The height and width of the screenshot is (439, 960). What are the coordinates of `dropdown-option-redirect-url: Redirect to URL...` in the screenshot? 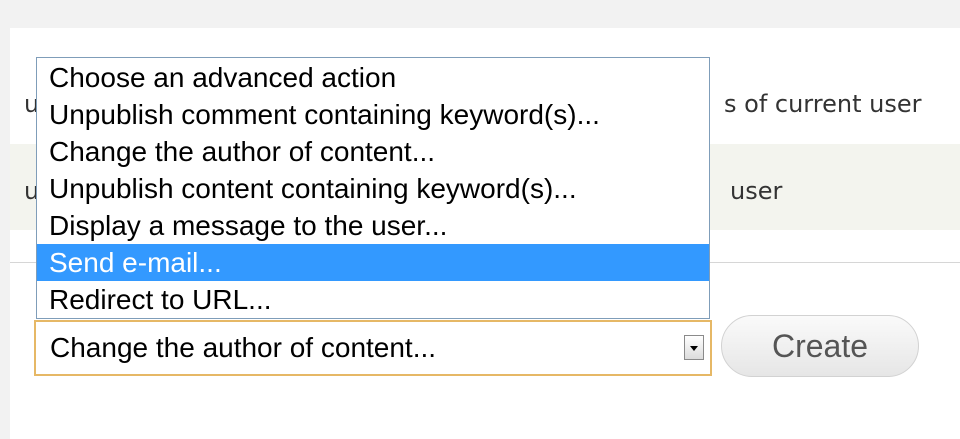 It's located at (373, 299).